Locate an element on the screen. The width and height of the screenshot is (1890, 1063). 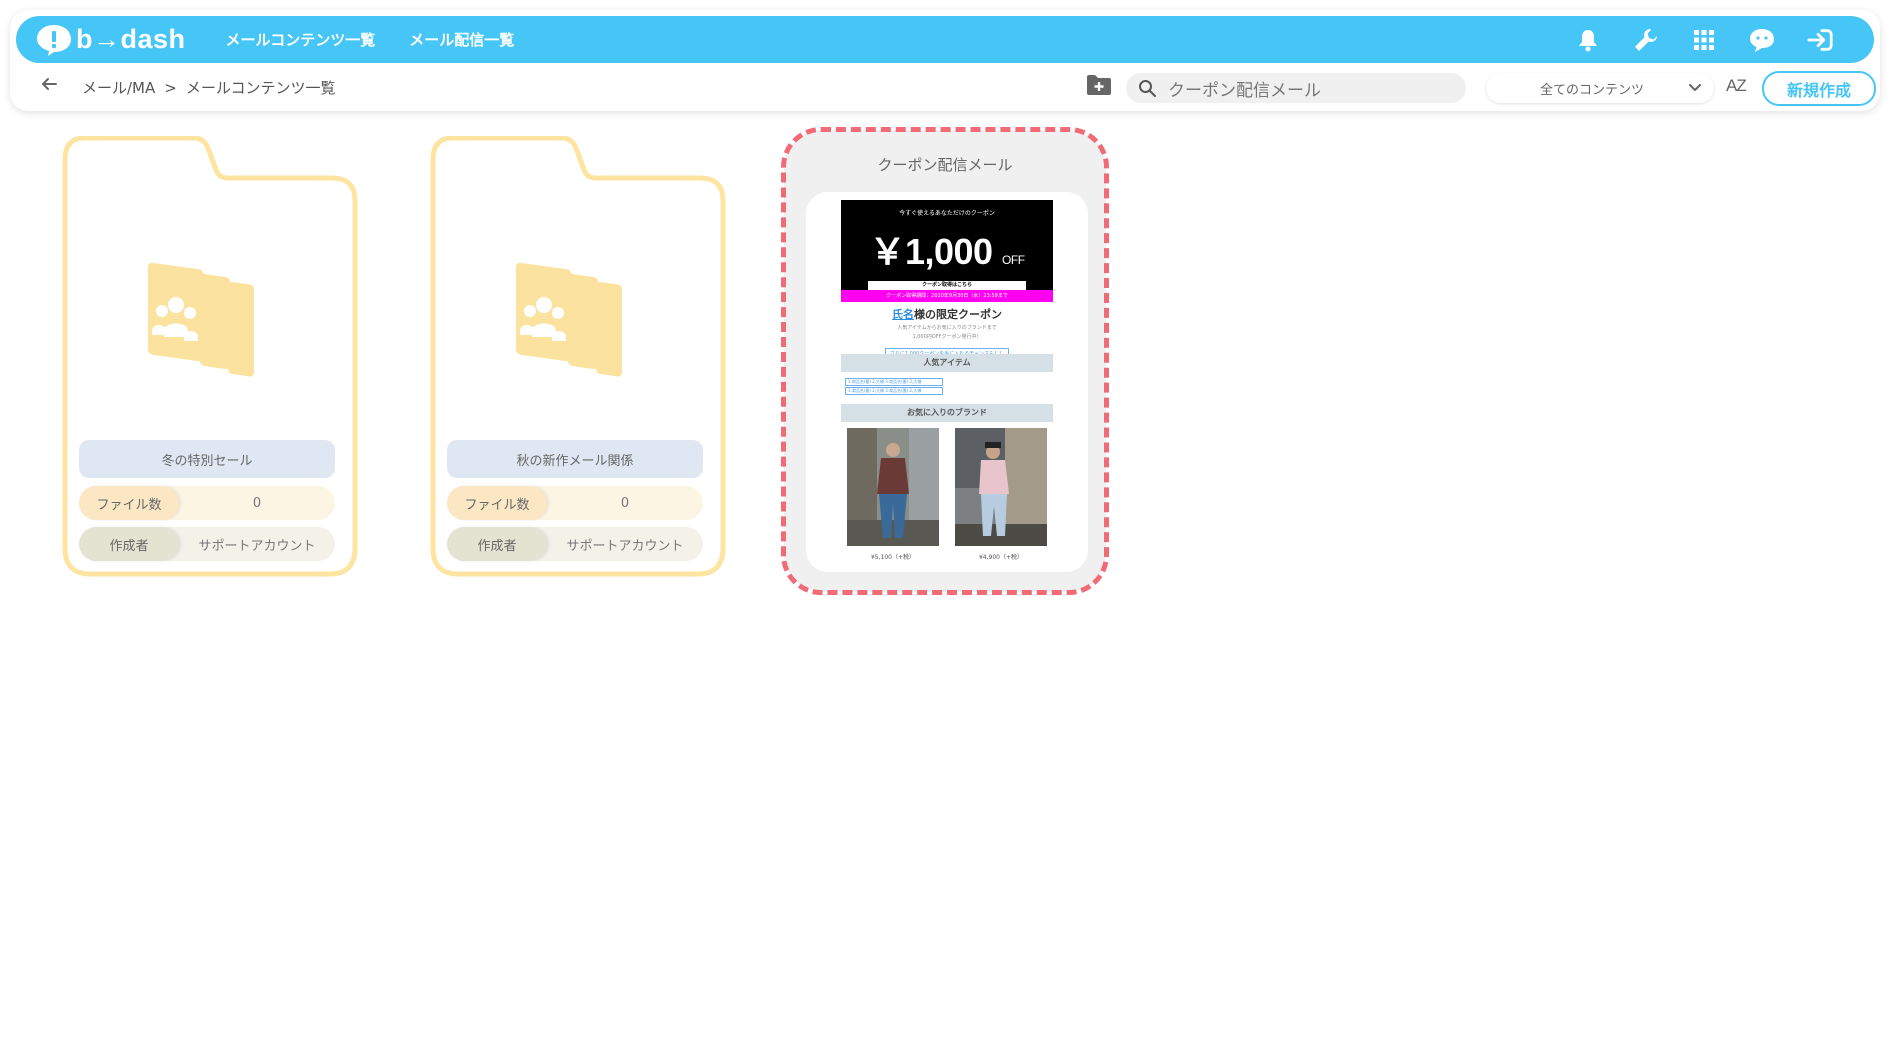
search-icon is located at coordinates (1147, 88).